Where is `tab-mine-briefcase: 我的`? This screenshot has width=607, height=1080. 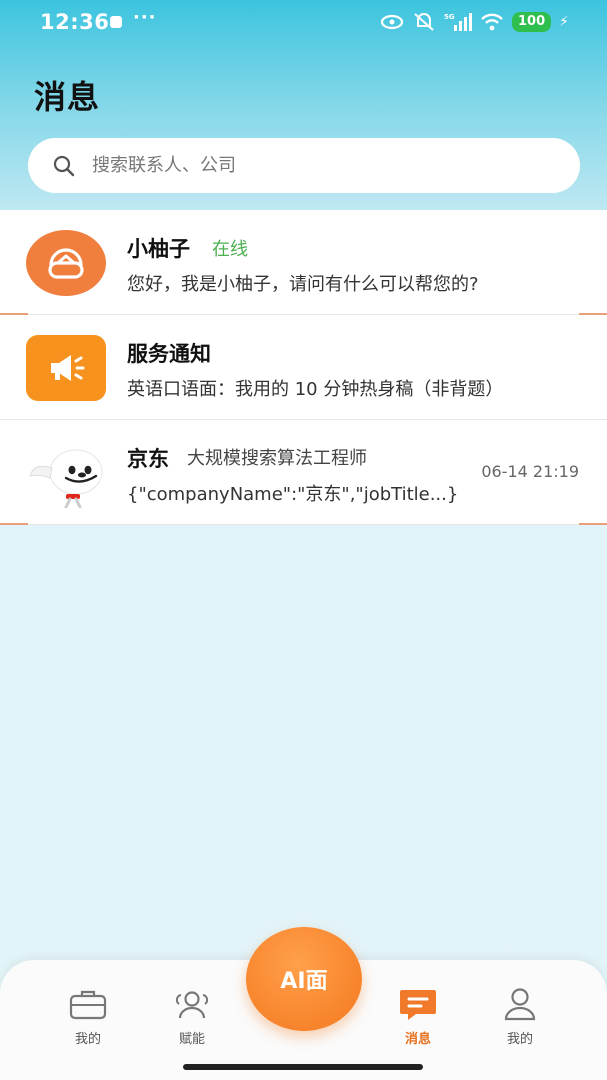 tab-mine-briefcase: 我的 is located at coordinates (88, 1021).